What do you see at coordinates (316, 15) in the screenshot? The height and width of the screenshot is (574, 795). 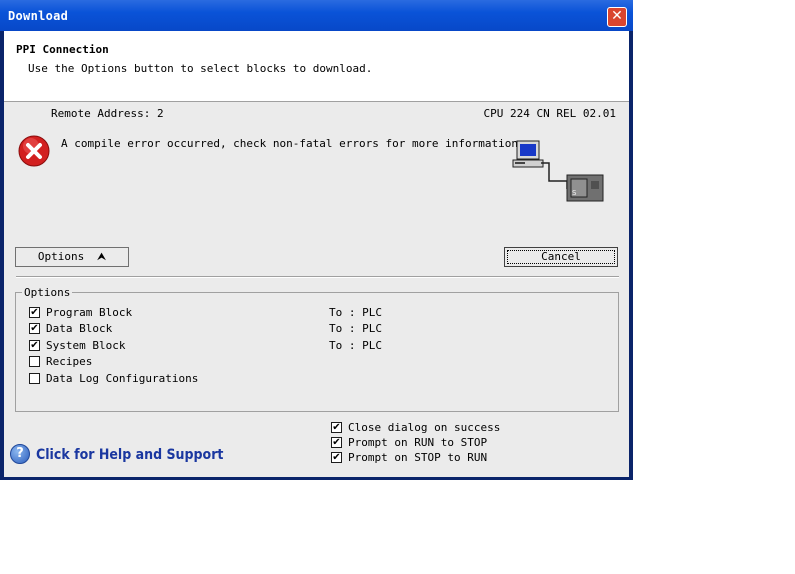 I see `title-bar: Download ✕` at bounding box center [316, 15].